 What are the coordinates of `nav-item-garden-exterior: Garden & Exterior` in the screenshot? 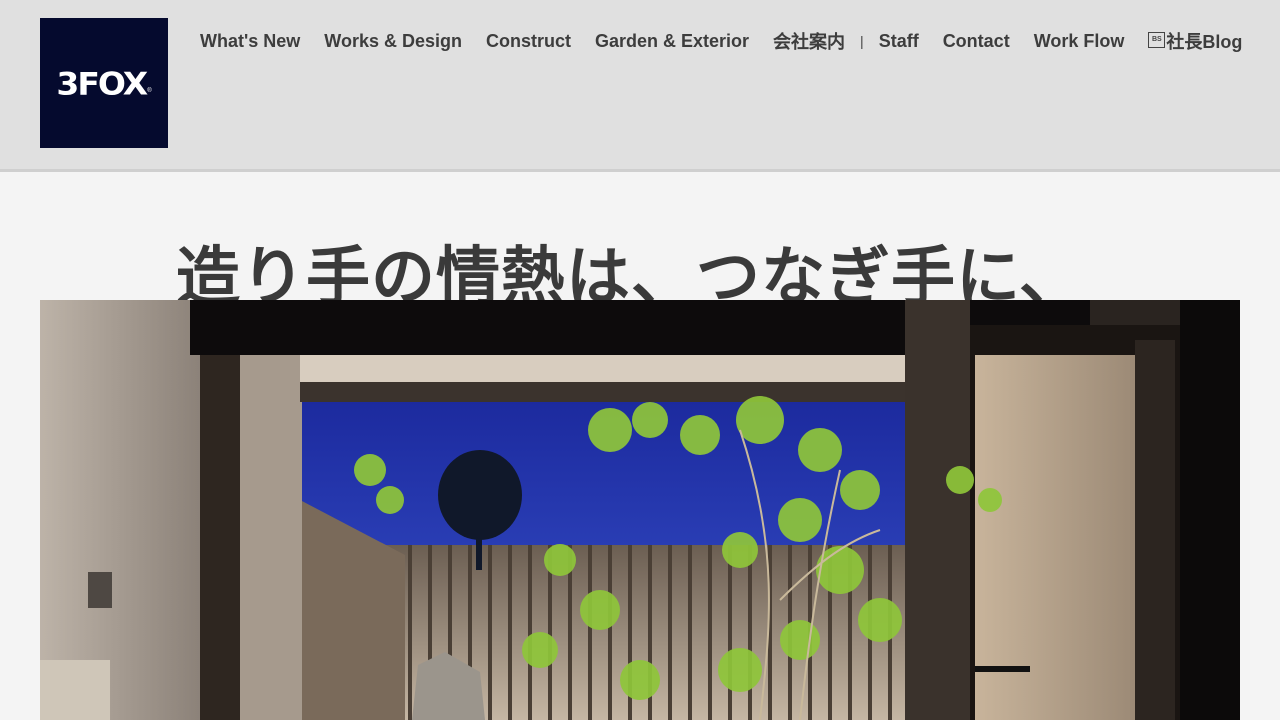 It's located at (672, 41).